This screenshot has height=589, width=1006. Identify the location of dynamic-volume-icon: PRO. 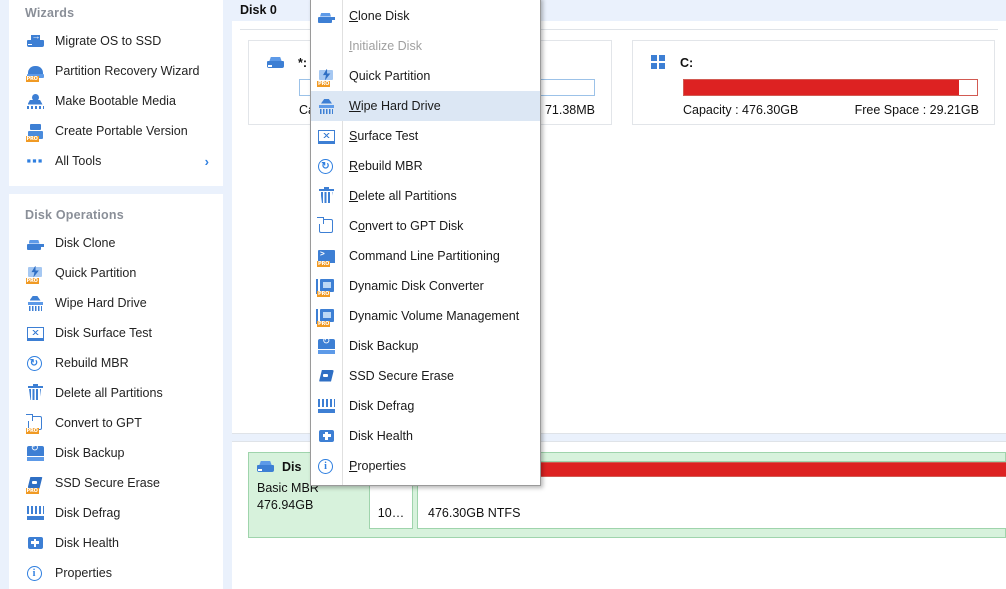
(325, 317).